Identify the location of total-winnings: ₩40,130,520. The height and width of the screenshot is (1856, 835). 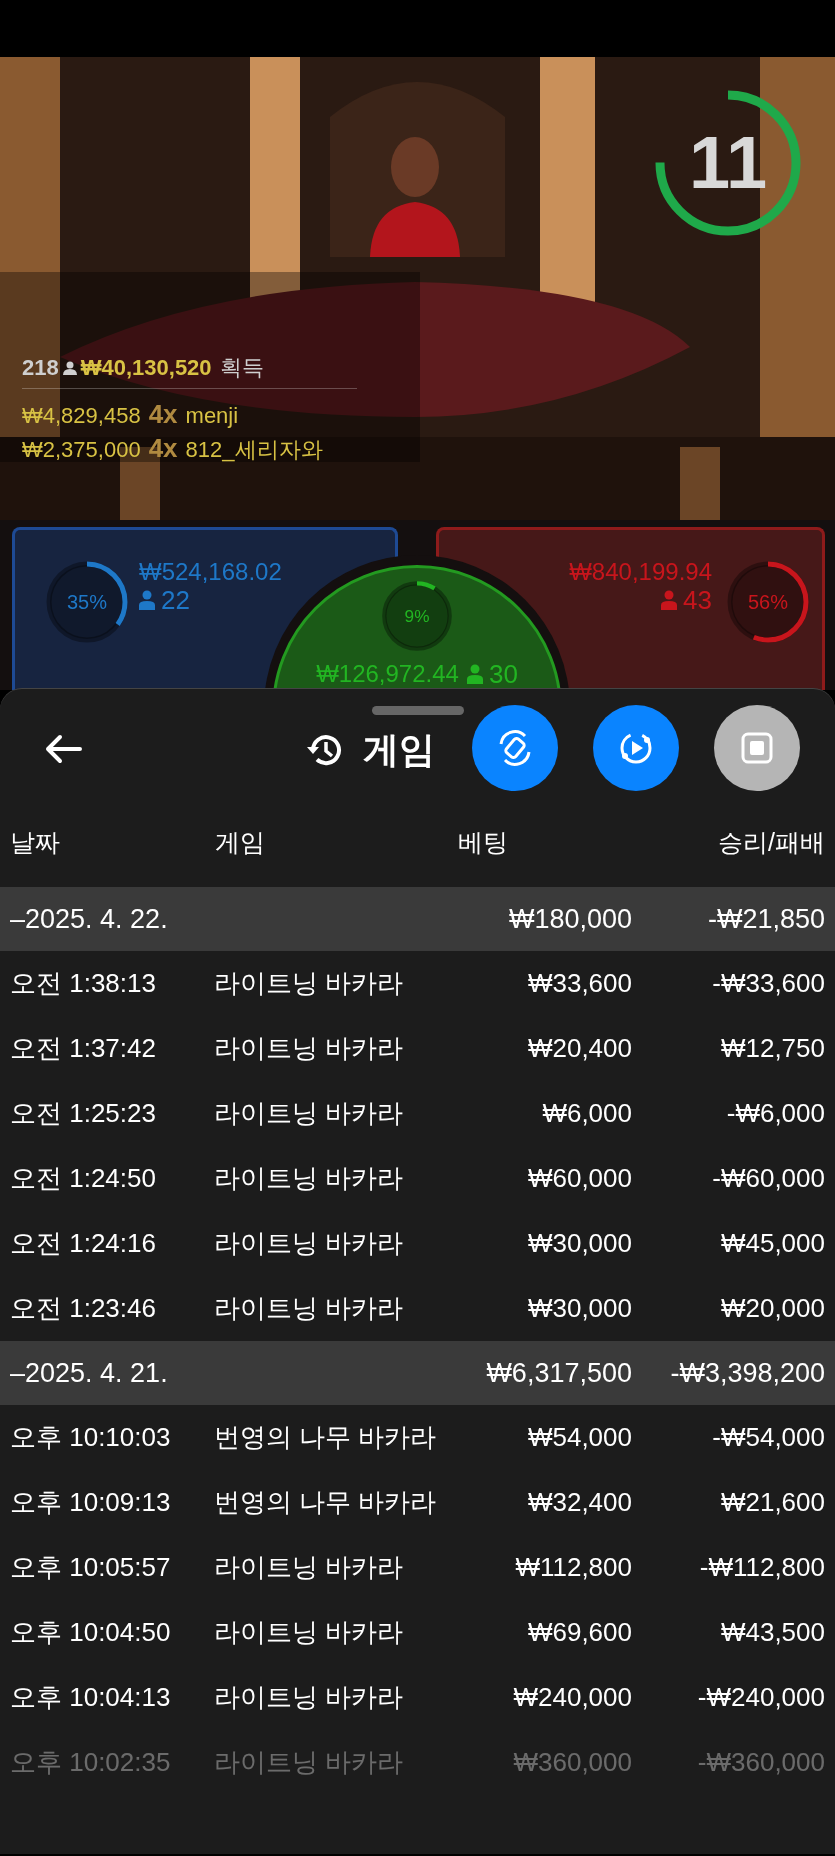
(146, 368).